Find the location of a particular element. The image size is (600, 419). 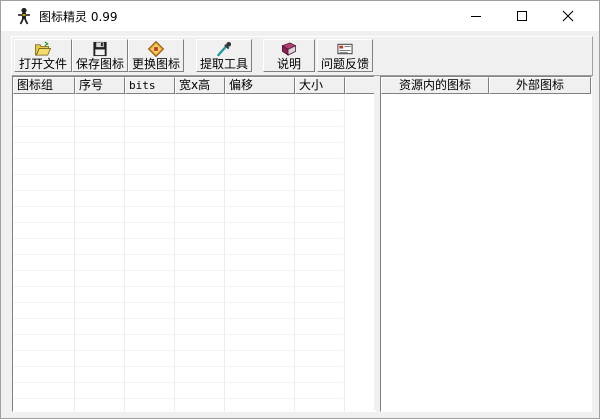

save-icon-label: 保存图标 is located at coordinates (99, 64).